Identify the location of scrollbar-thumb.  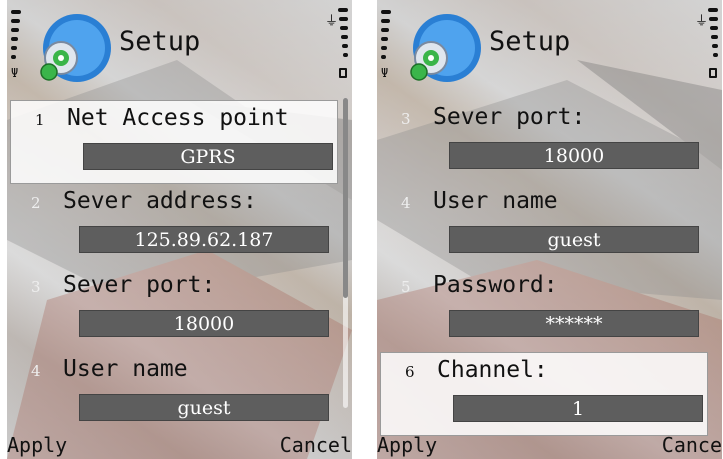
(345, 198).